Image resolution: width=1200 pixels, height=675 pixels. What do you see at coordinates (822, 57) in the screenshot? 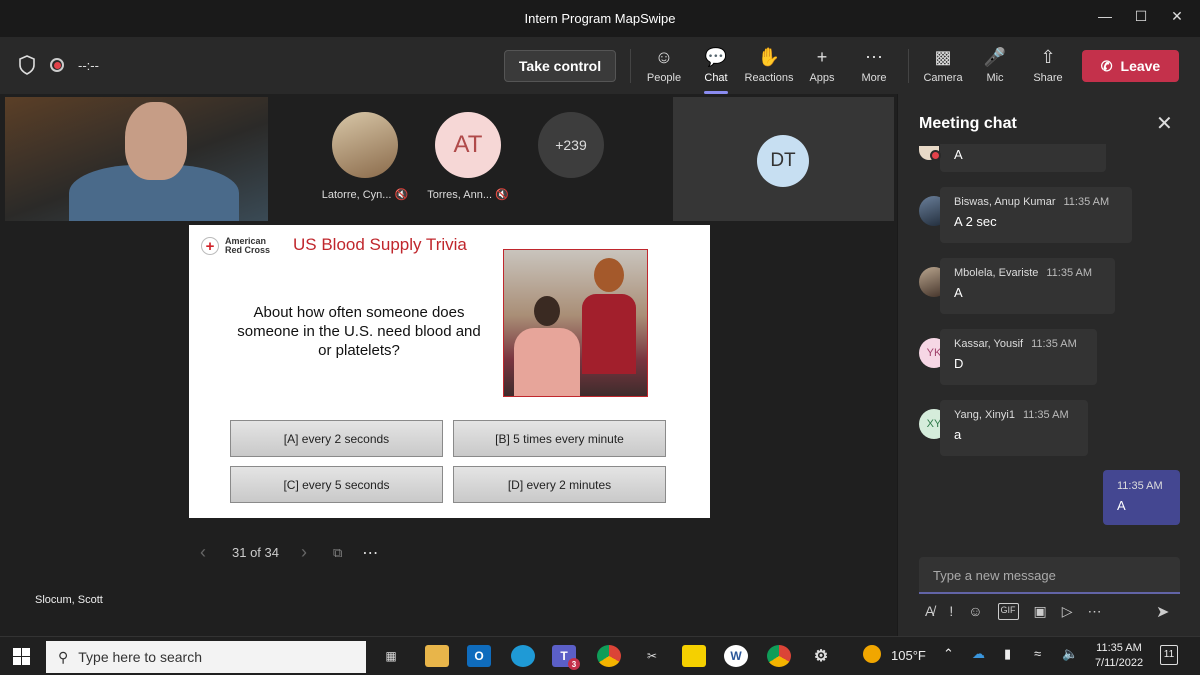
I see `apps-icon: +` at bounding box center [822, 57].